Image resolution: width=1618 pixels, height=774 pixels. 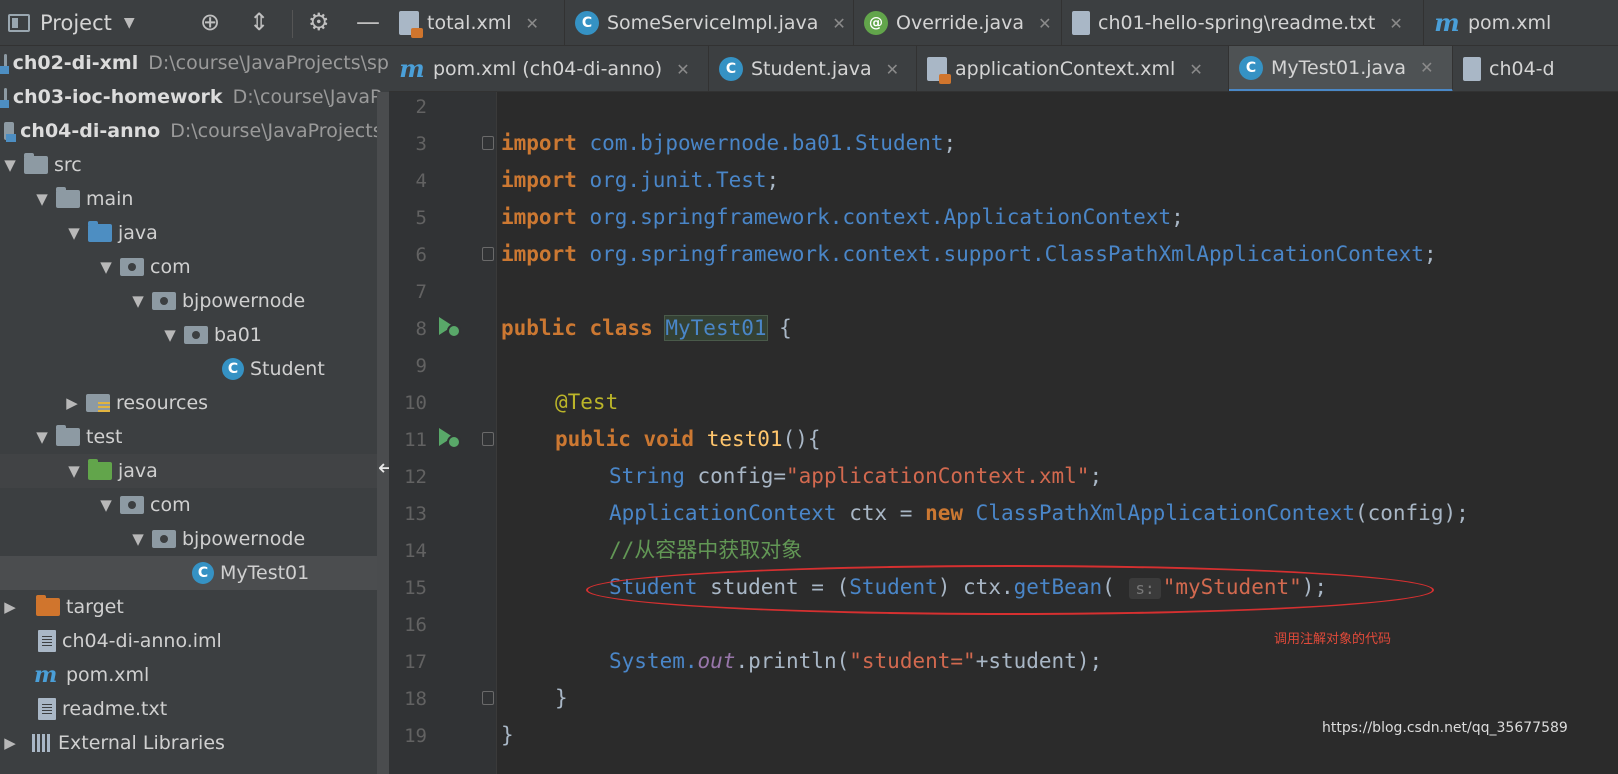 I want to click on tree-item-readme: readme.txt, so click(x=194, y=709).